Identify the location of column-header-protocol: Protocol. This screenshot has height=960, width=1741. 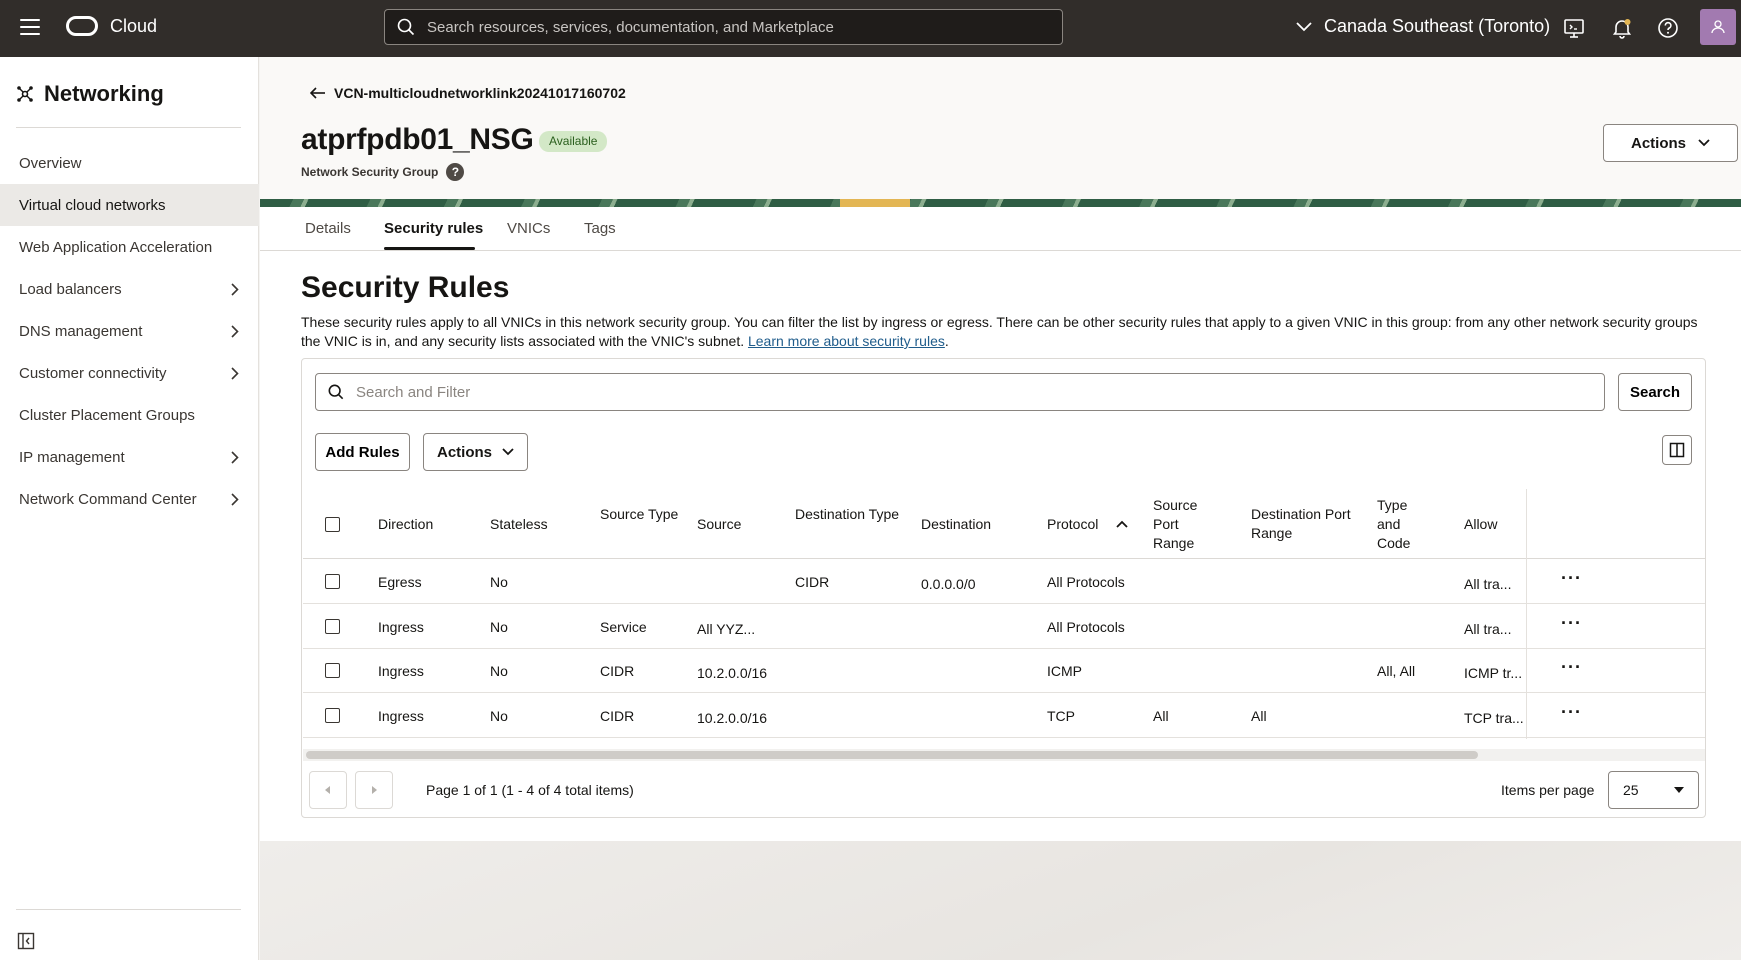
(1102, 524).